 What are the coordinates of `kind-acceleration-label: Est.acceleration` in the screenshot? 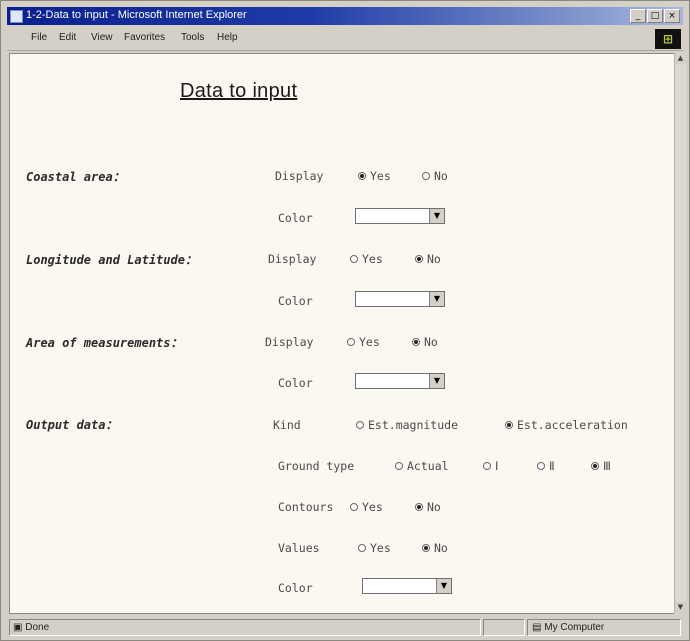 It's located at (572, 425).